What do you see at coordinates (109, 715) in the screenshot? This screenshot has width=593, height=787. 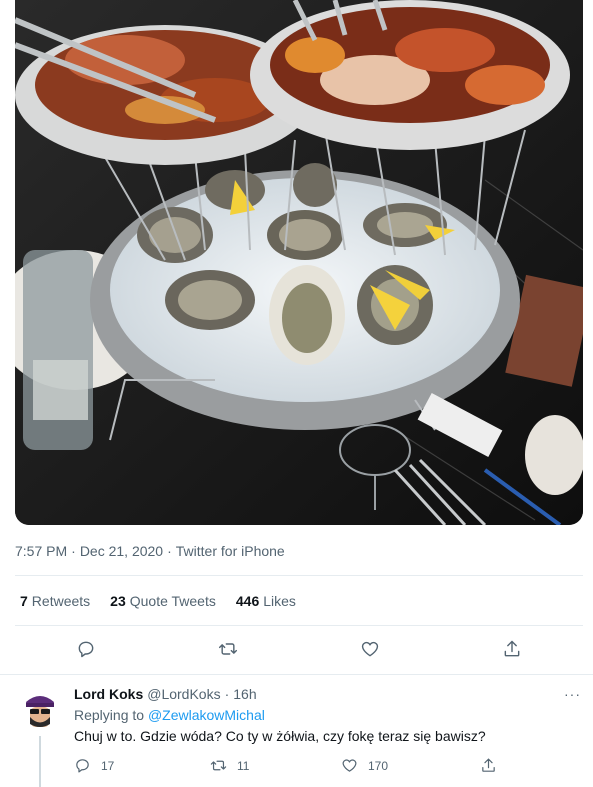 I see `replying-prefix: Replying to` at bounding box center [109, 715].